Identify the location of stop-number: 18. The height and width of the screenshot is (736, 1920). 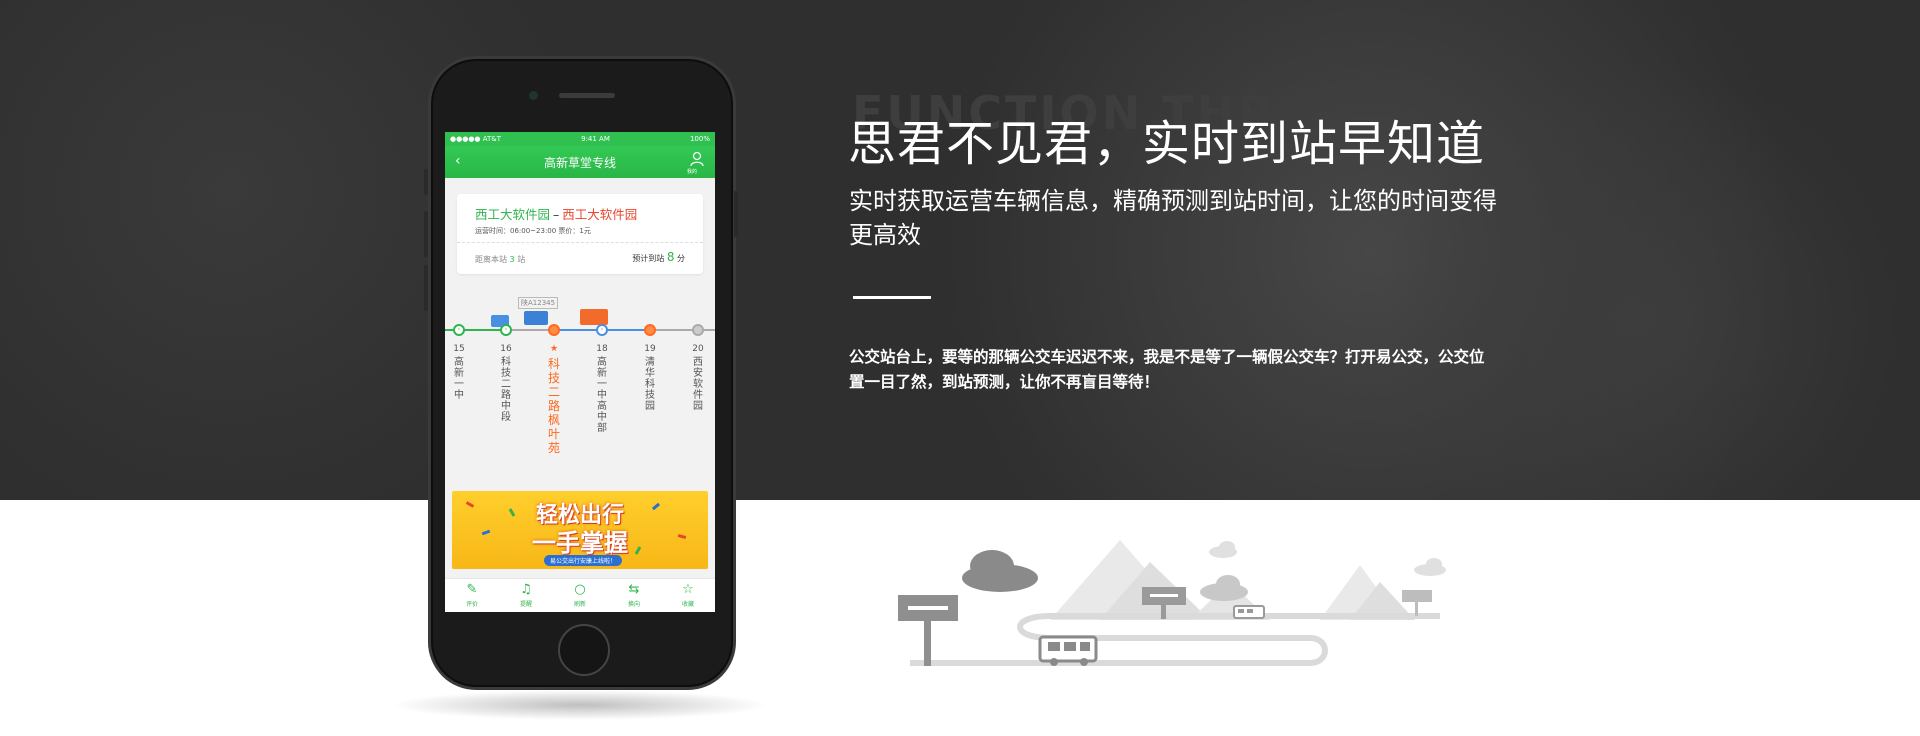
(602, 349).